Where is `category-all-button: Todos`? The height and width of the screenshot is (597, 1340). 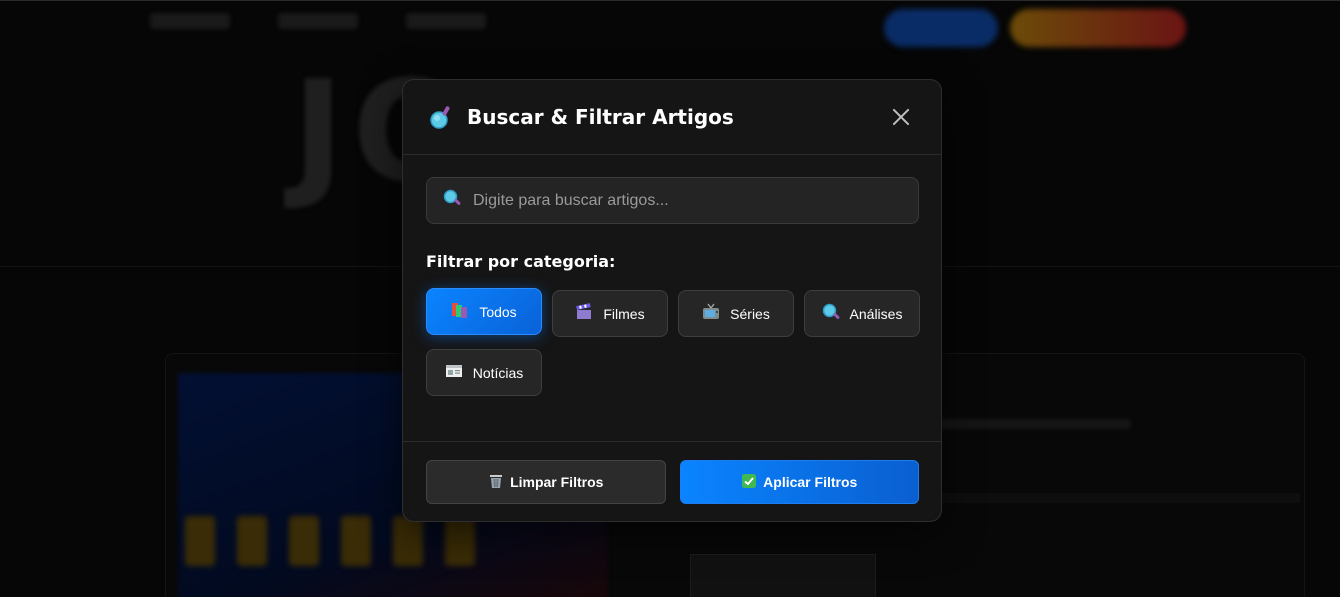
category-all-button: Todos is located at coordinates (484, 311).